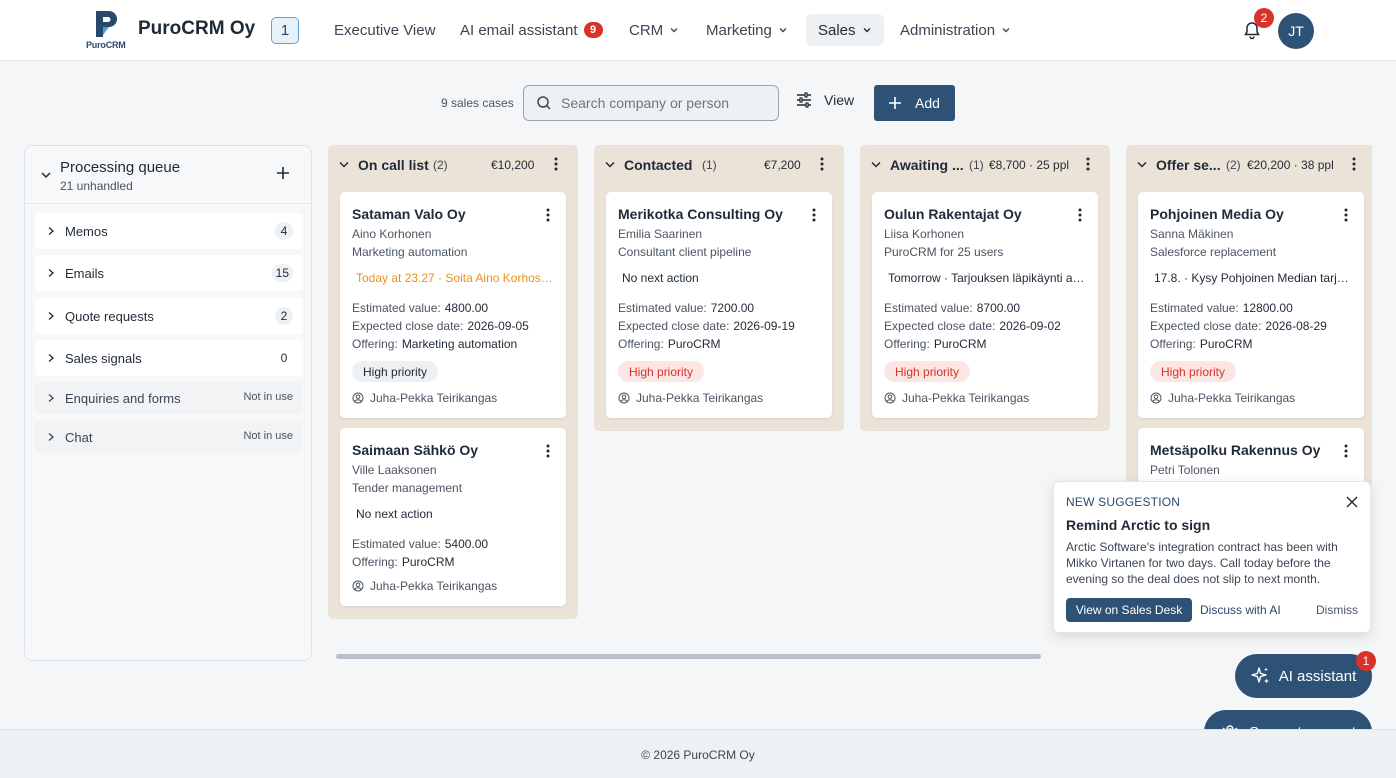 The height and width of the screenshot is (778, 1396). Describe the element at coordinates (1366, 661) in the screenshot. I see `ai-assistant-badge: 1` at that location.